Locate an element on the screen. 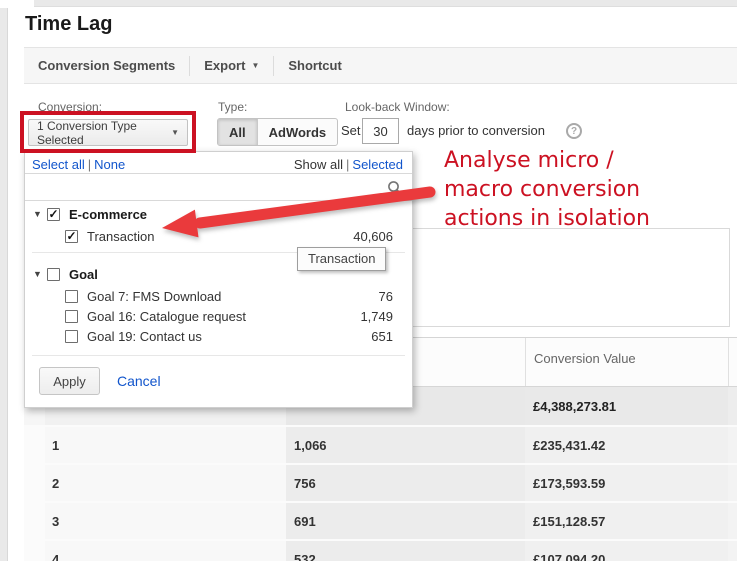  item-count: 1,749 is located at coordinates (376, 316).